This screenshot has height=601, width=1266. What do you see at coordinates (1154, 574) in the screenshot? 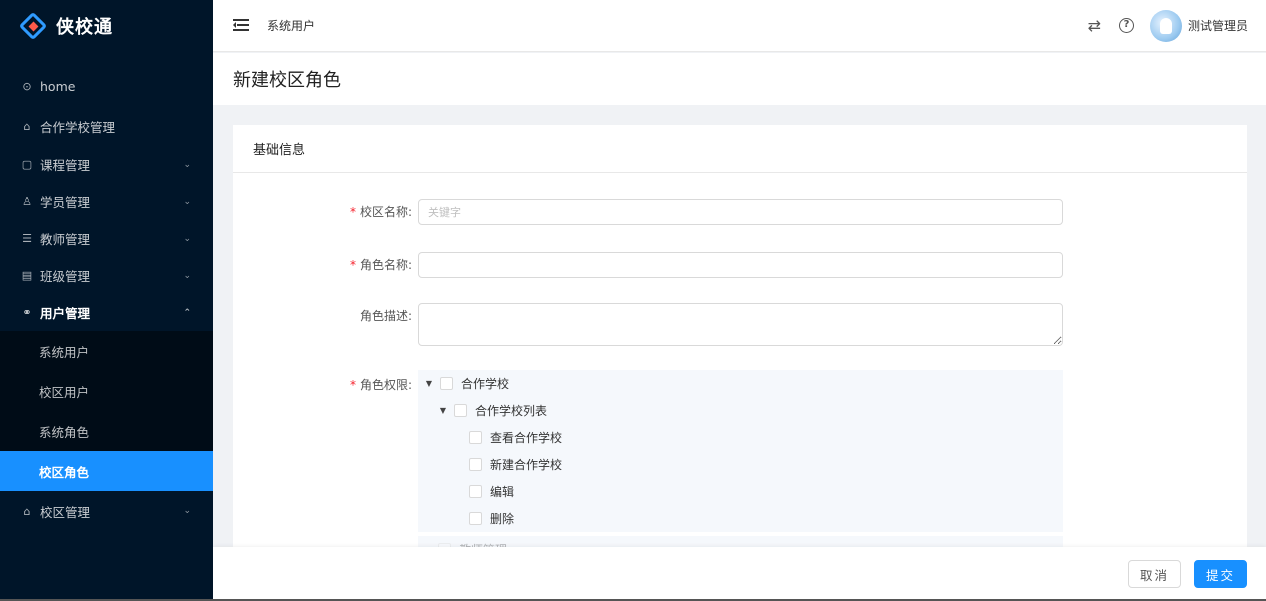
I see `cancel-button: 取消` at bounding box center [1154, 574].